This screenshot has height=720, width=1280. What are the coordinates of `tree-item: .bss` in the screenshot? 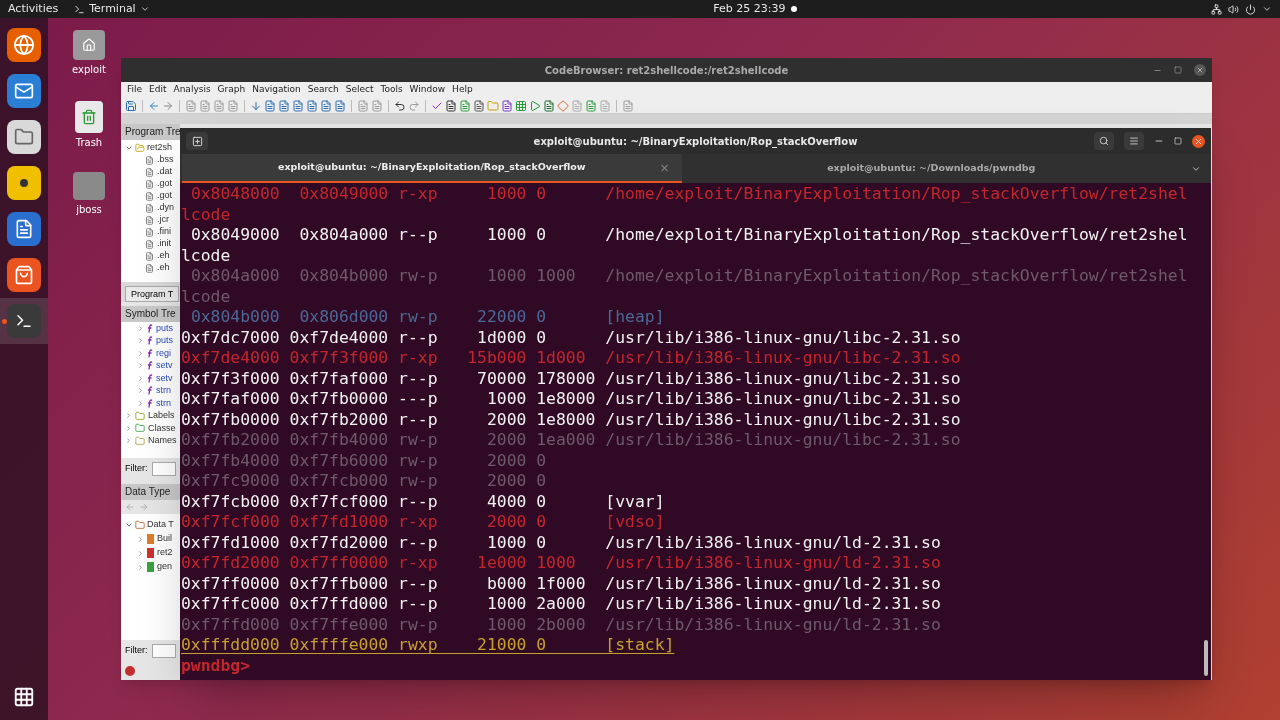 It's located at (165, 160).